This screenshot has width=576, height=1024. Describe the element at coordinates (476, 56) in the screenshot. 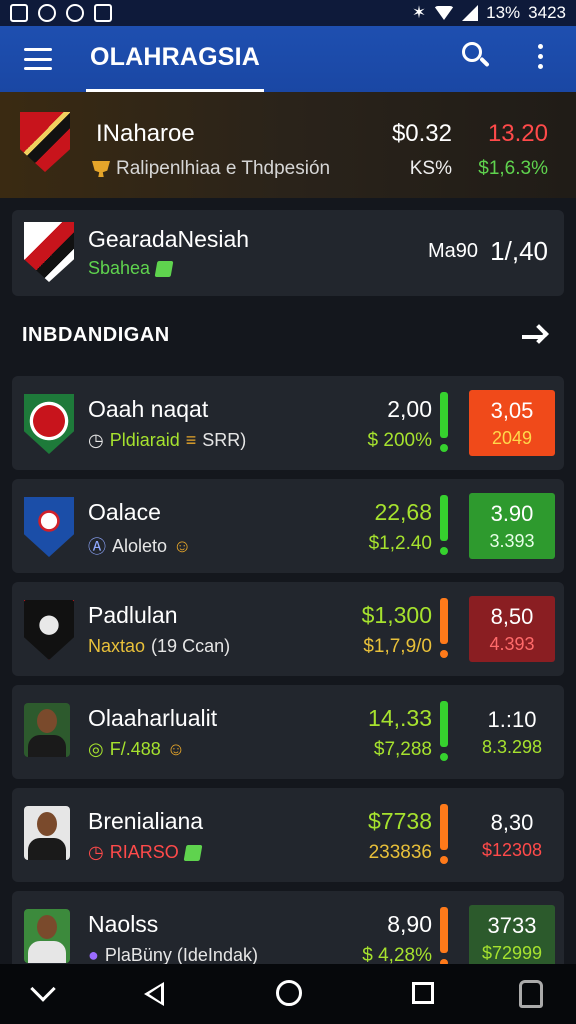

I see `search-icon` at that location.